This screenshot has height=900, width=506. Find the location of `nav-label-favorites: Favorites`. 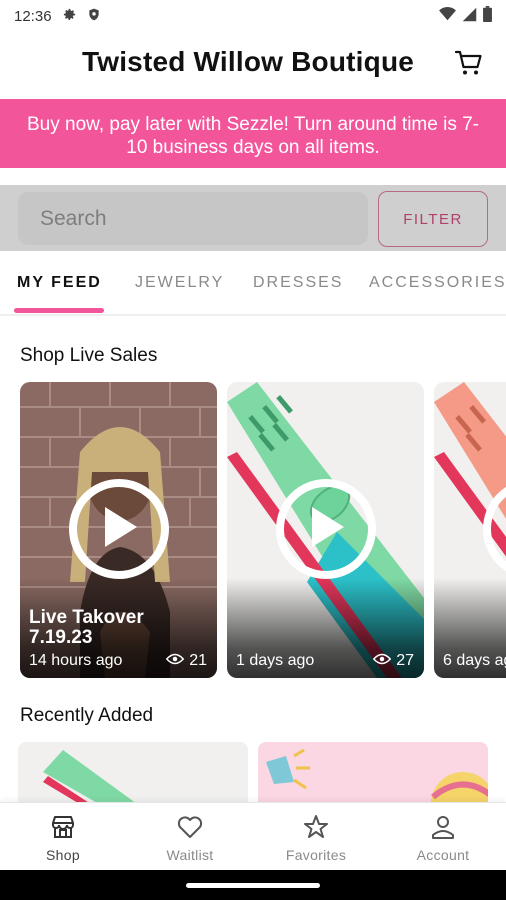

nav-label-favorites: Favorites is located at coordinates (316, 855).